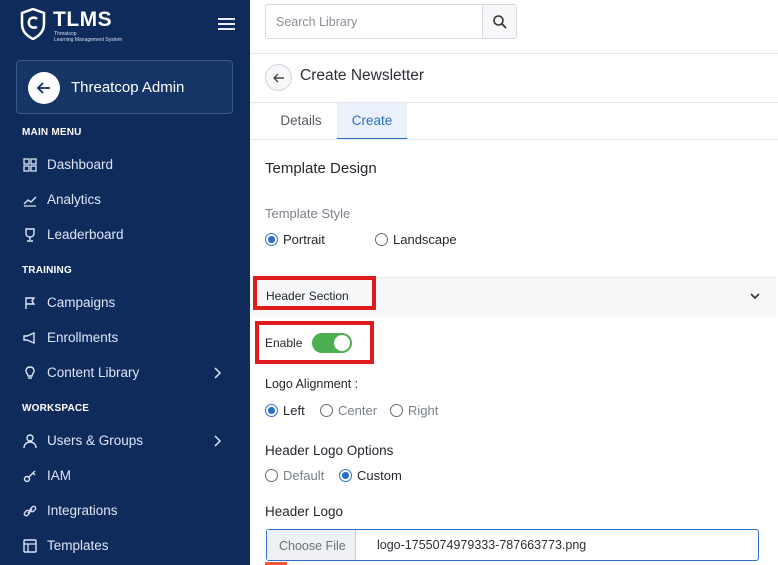 The width and height of the screenshot is (778, 565). I want to click on highlight-header-section: Header Section, so click(314, 293).